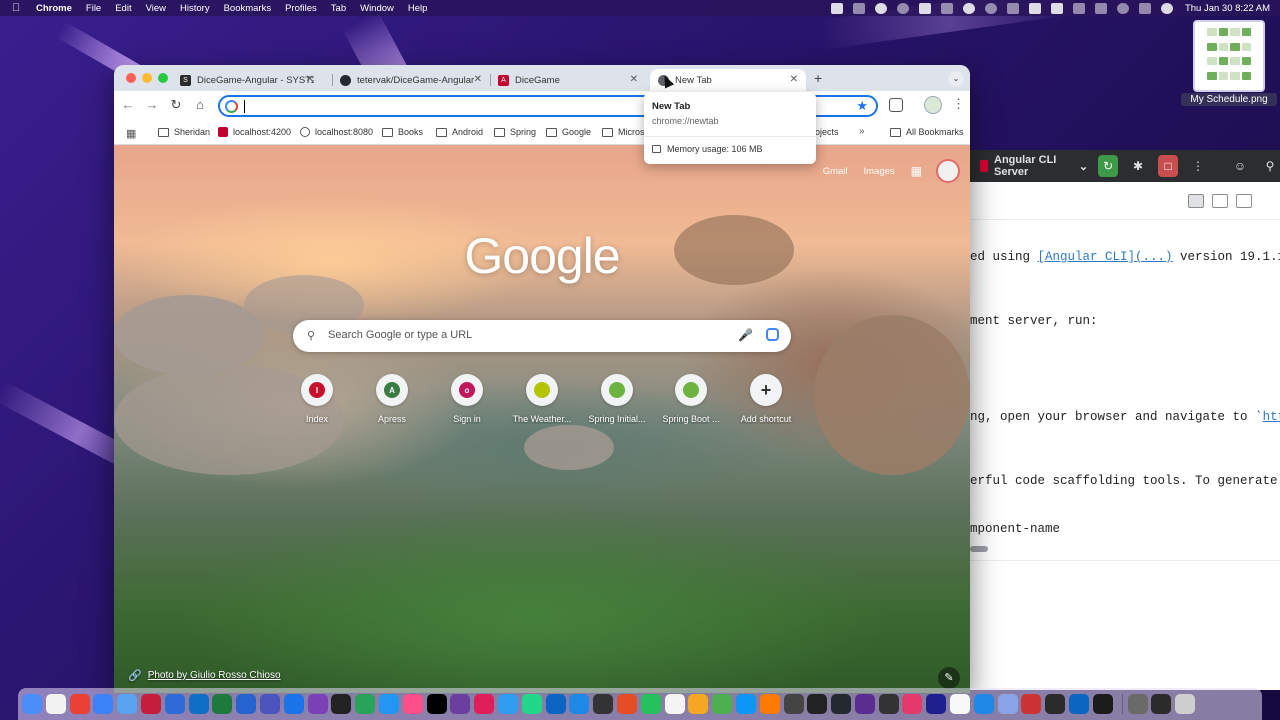  Describe the element at coordinates (946, 8) in the screenshot. I see `cloud-icon` at that location.